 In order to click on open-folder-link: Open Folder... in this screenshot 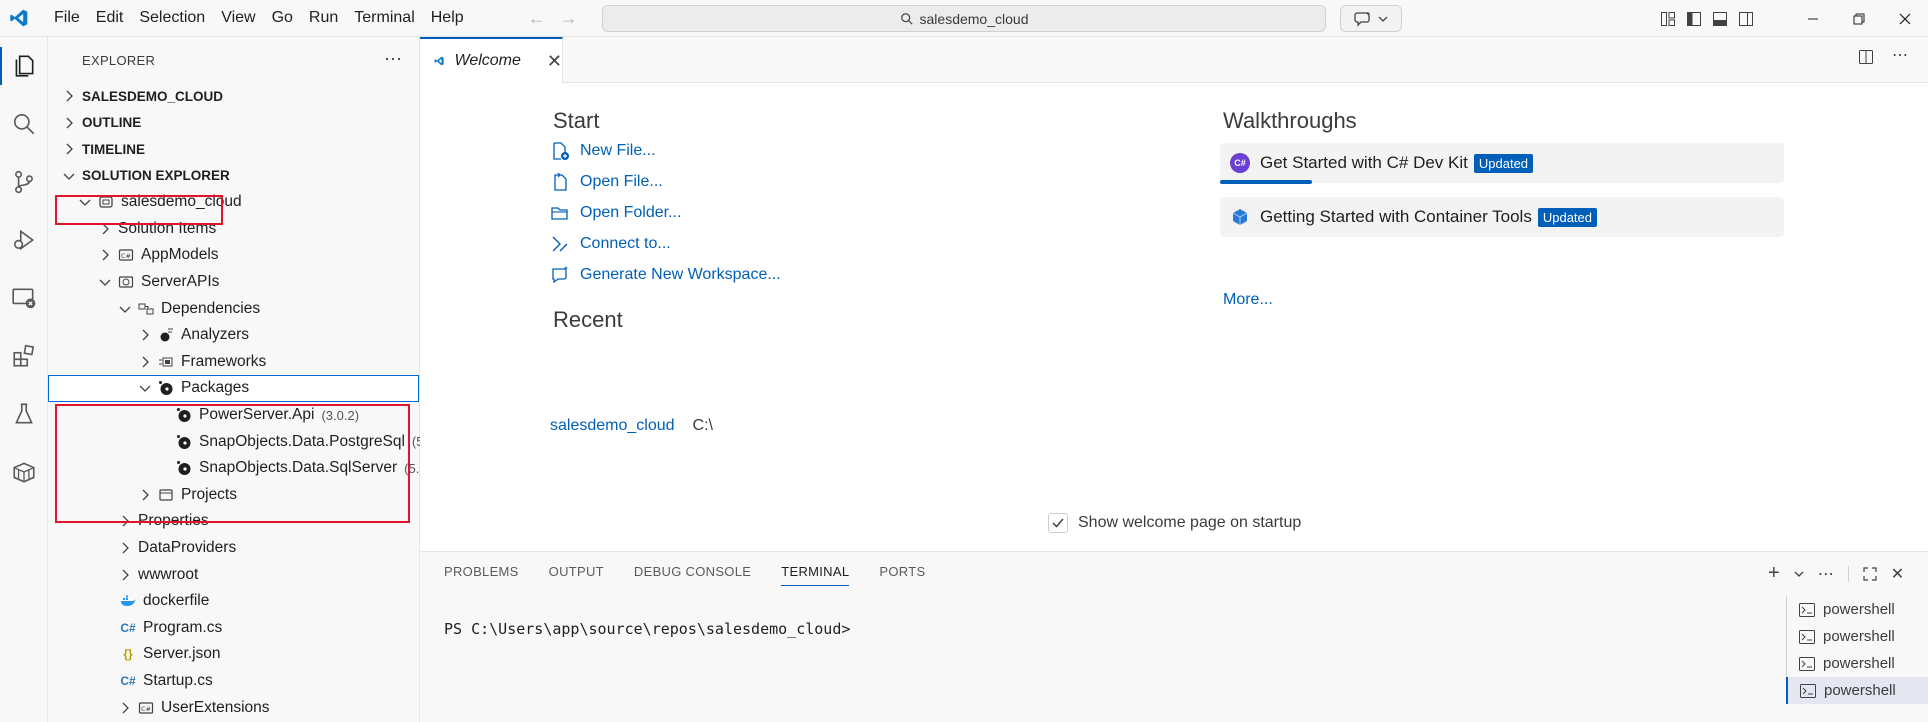, I will do `click(615, 213)`.